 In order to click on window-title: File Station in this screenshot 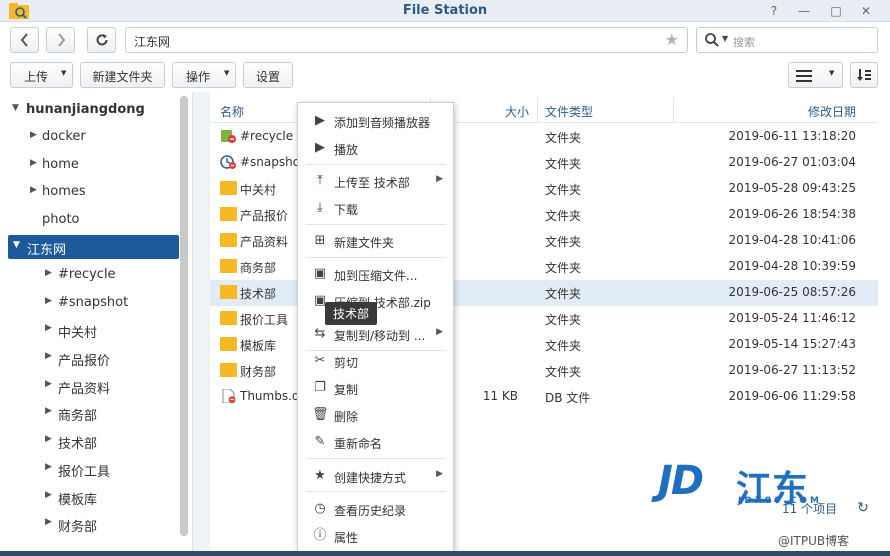, I will do `click(445, 10)`.